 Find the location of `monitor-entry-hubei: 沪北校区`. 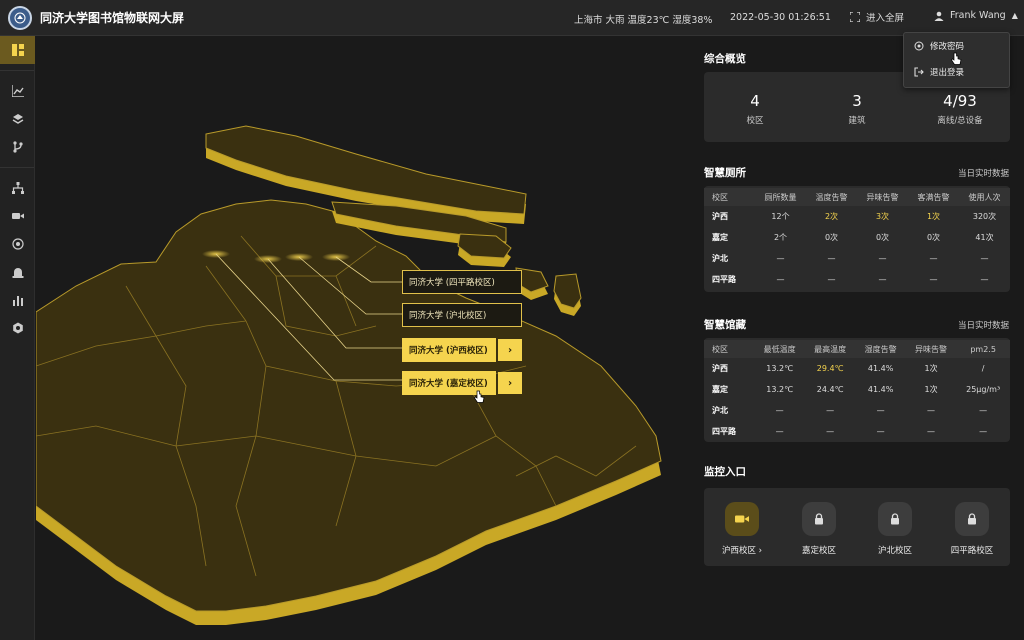

monitor-entry-hubei: 沪北校区 is located at coordinates (895, 529).